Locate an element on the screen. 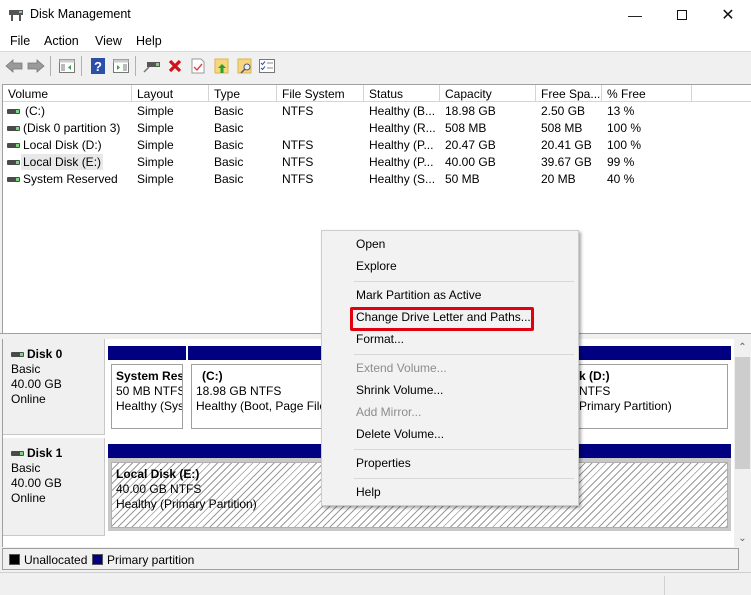  cell-file-system: NTFS is located at coordinates (298, 111).